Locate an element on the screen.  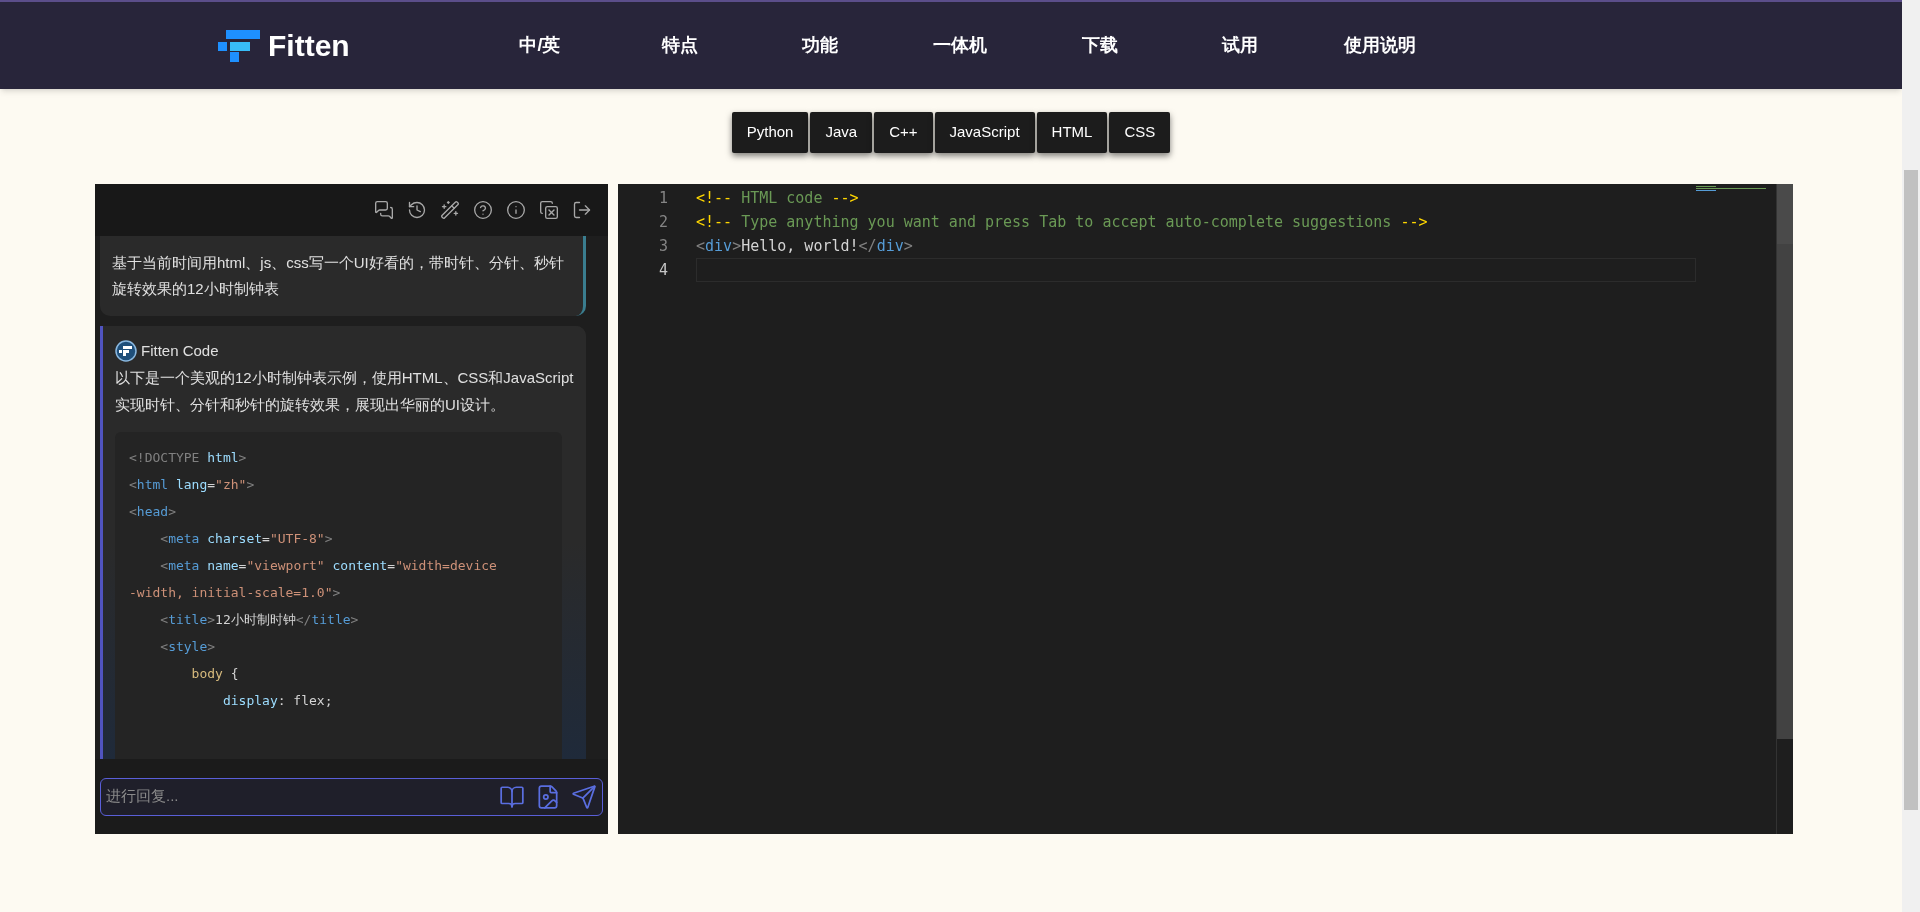
history-icon is located at coordinates (417, 210).